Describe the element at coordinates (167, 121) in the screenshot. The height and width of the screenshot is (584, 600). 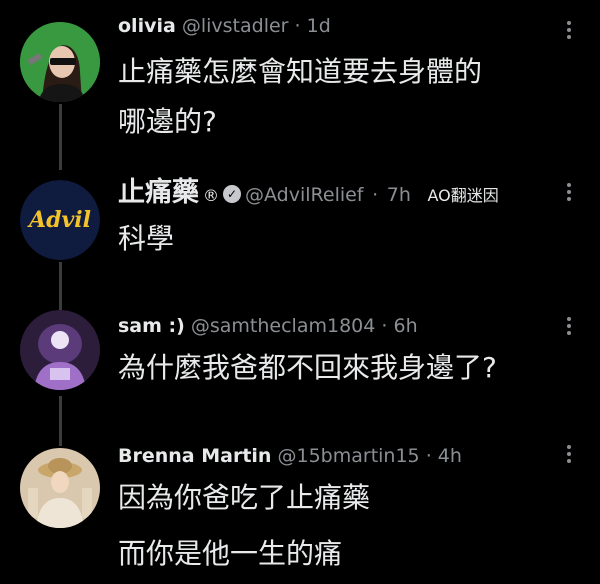
I see `tweet-text-line: 哪邊的?` at that location.